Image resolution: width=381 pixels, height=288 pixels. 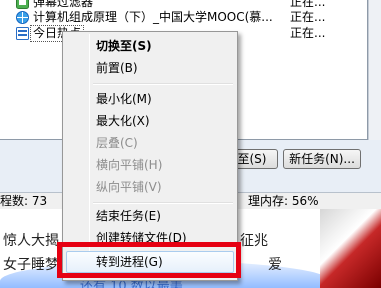 I want to click on vertical-scrollbar, so click(x=374, y=70).